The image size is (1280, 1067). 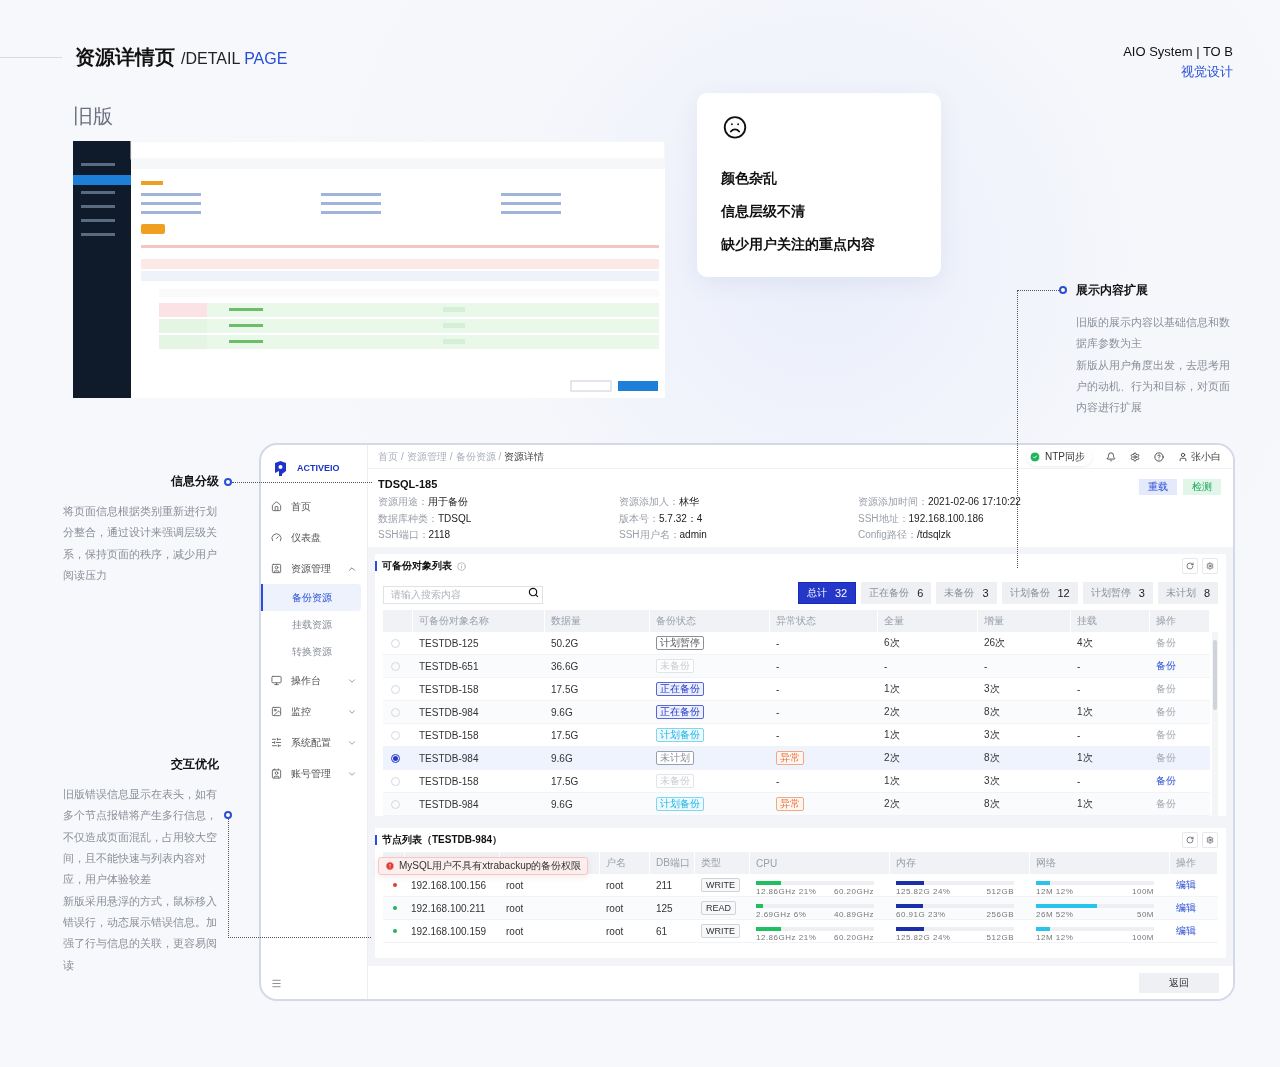 What do you see at coordinates (276, 983) in the screenshot?
I see `menu-icon` at bounding box center [276, 983].